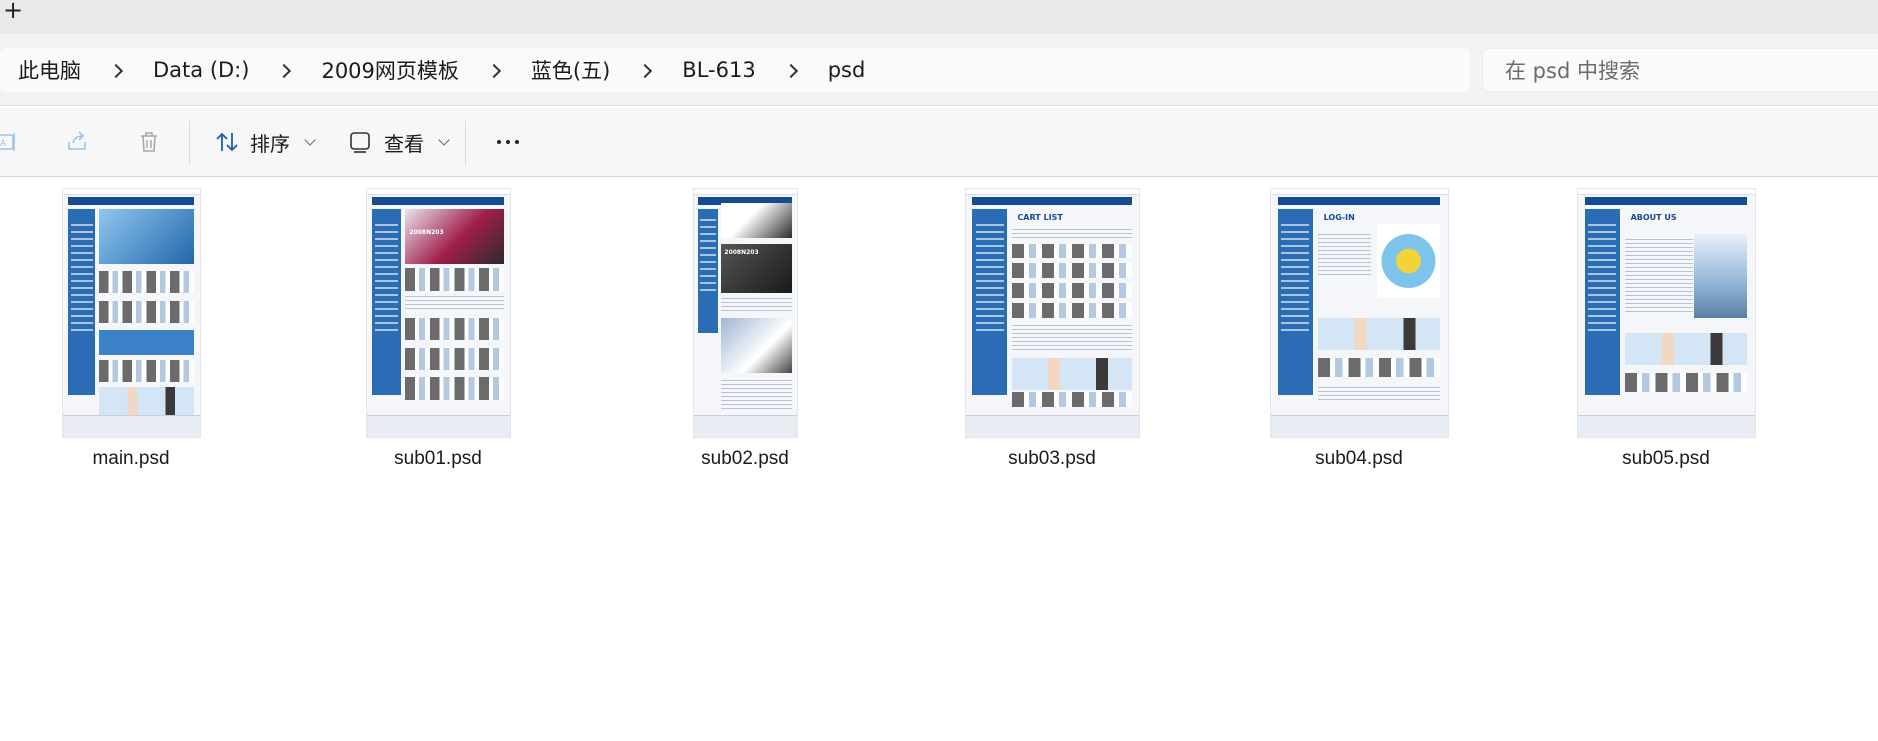 The width and height of the screenshot is (1878, 741). Describe the element at coordinates (438, 458) in the screenshot. I see `file-name: sub01.psd` at that location.